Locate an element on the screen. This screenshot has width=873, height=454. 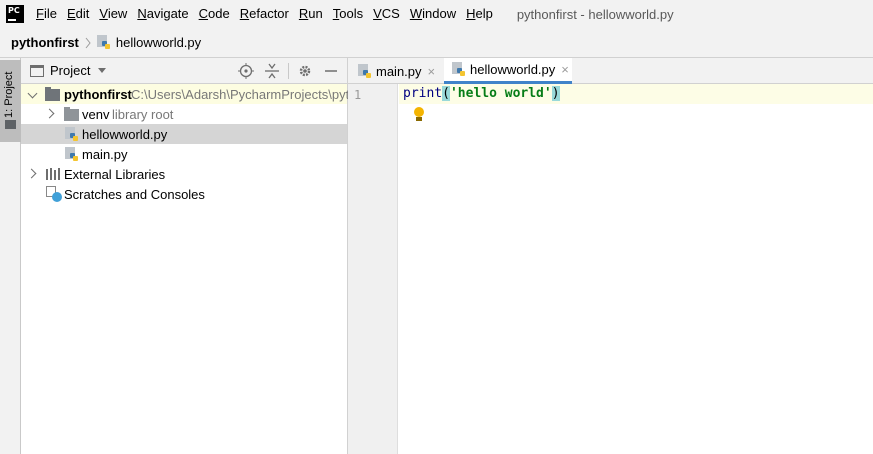
tree-scratches: Scratches and Consoles is located at coordinates (134, 194).